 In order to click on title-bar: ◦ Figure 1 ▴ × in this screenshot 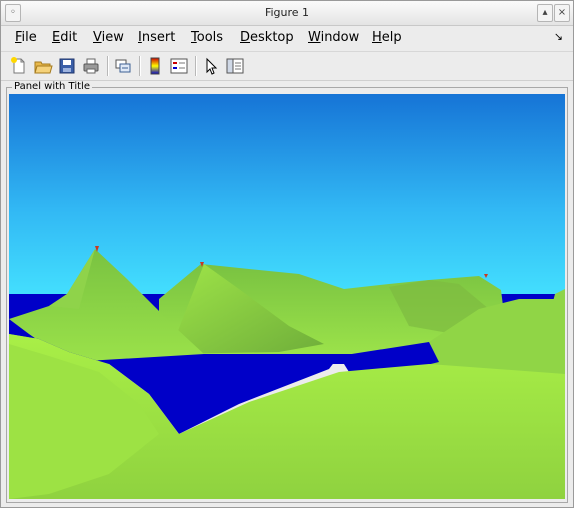, I will do `click(287, 13)`.